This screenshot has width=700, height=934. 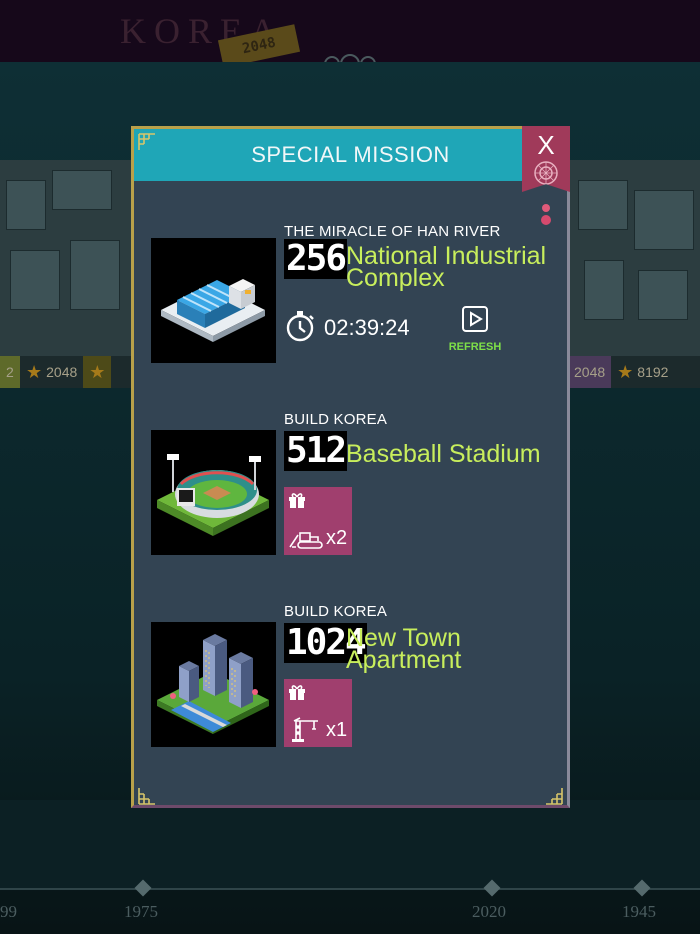 I want to click on reward-box: x2, so click(x=318, y=521).